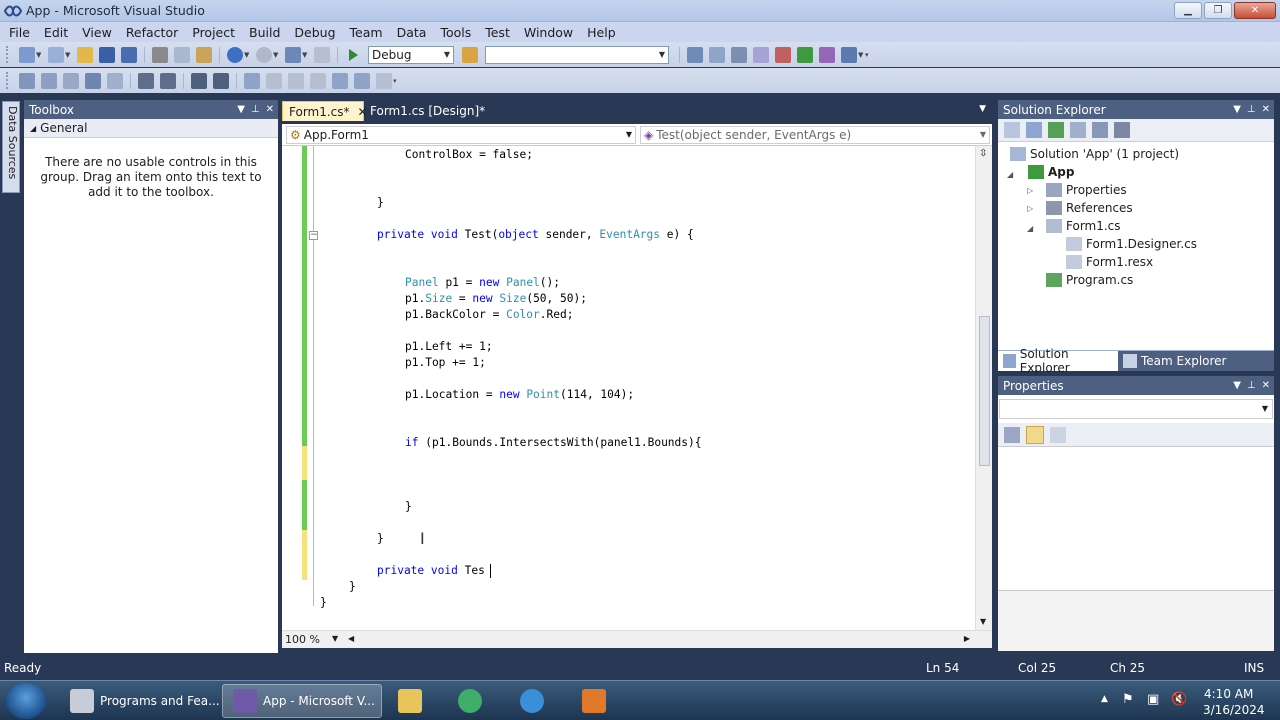 This screenshot has width=1280, height=720. I want to click on start-button, so click(26, 701).